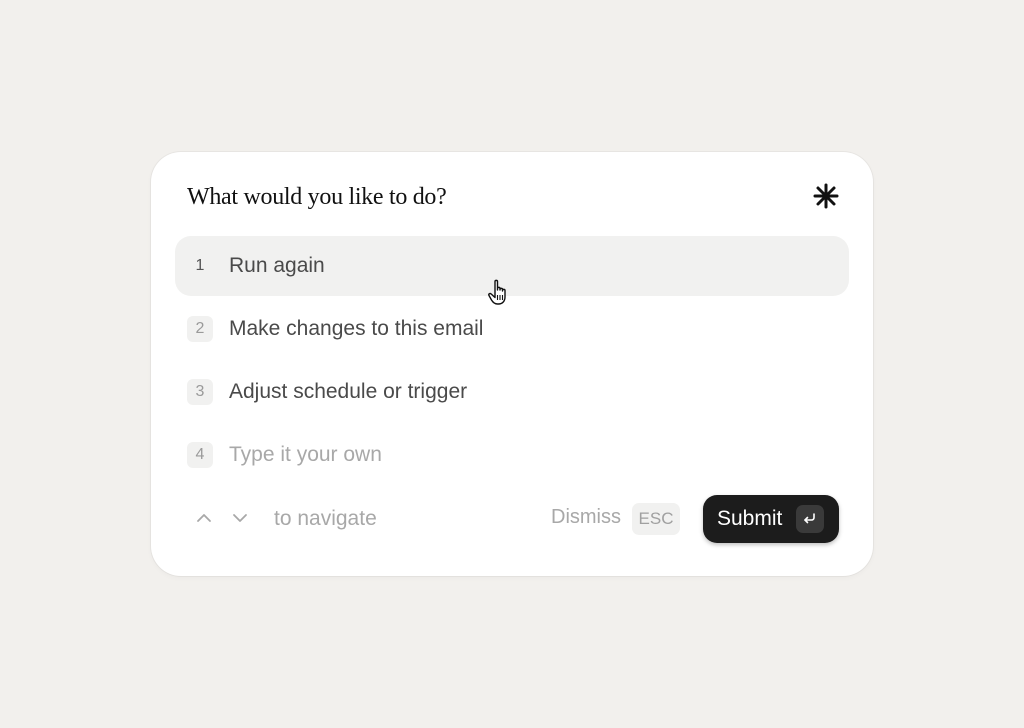  Describe the element at coordinates (512, 392) in the screenshot. I see `option-adjust-schedule: 3 Adjust schedule or trigger` at that location.